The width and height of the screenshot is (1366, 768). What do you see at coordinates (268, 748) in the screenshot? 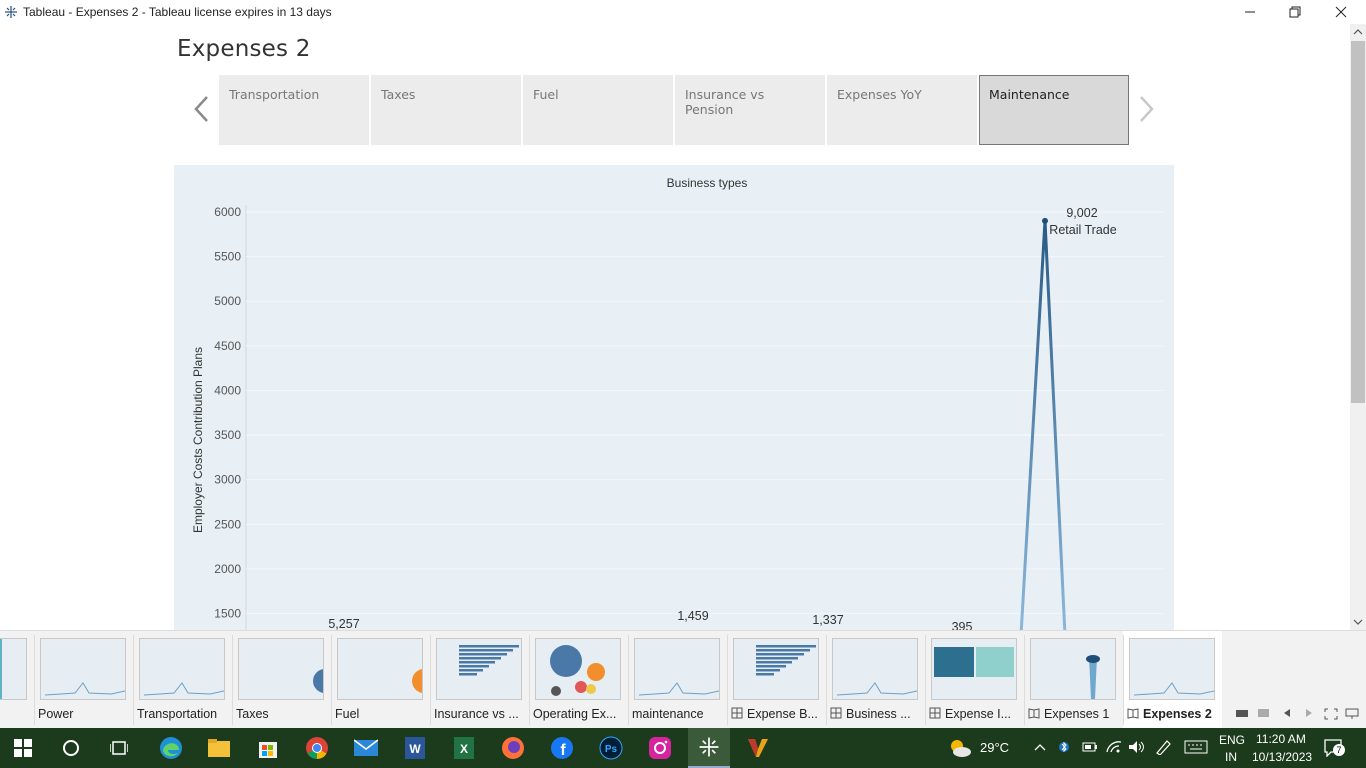
I see `store-taskbar-app` at bounding box center [268, 748].